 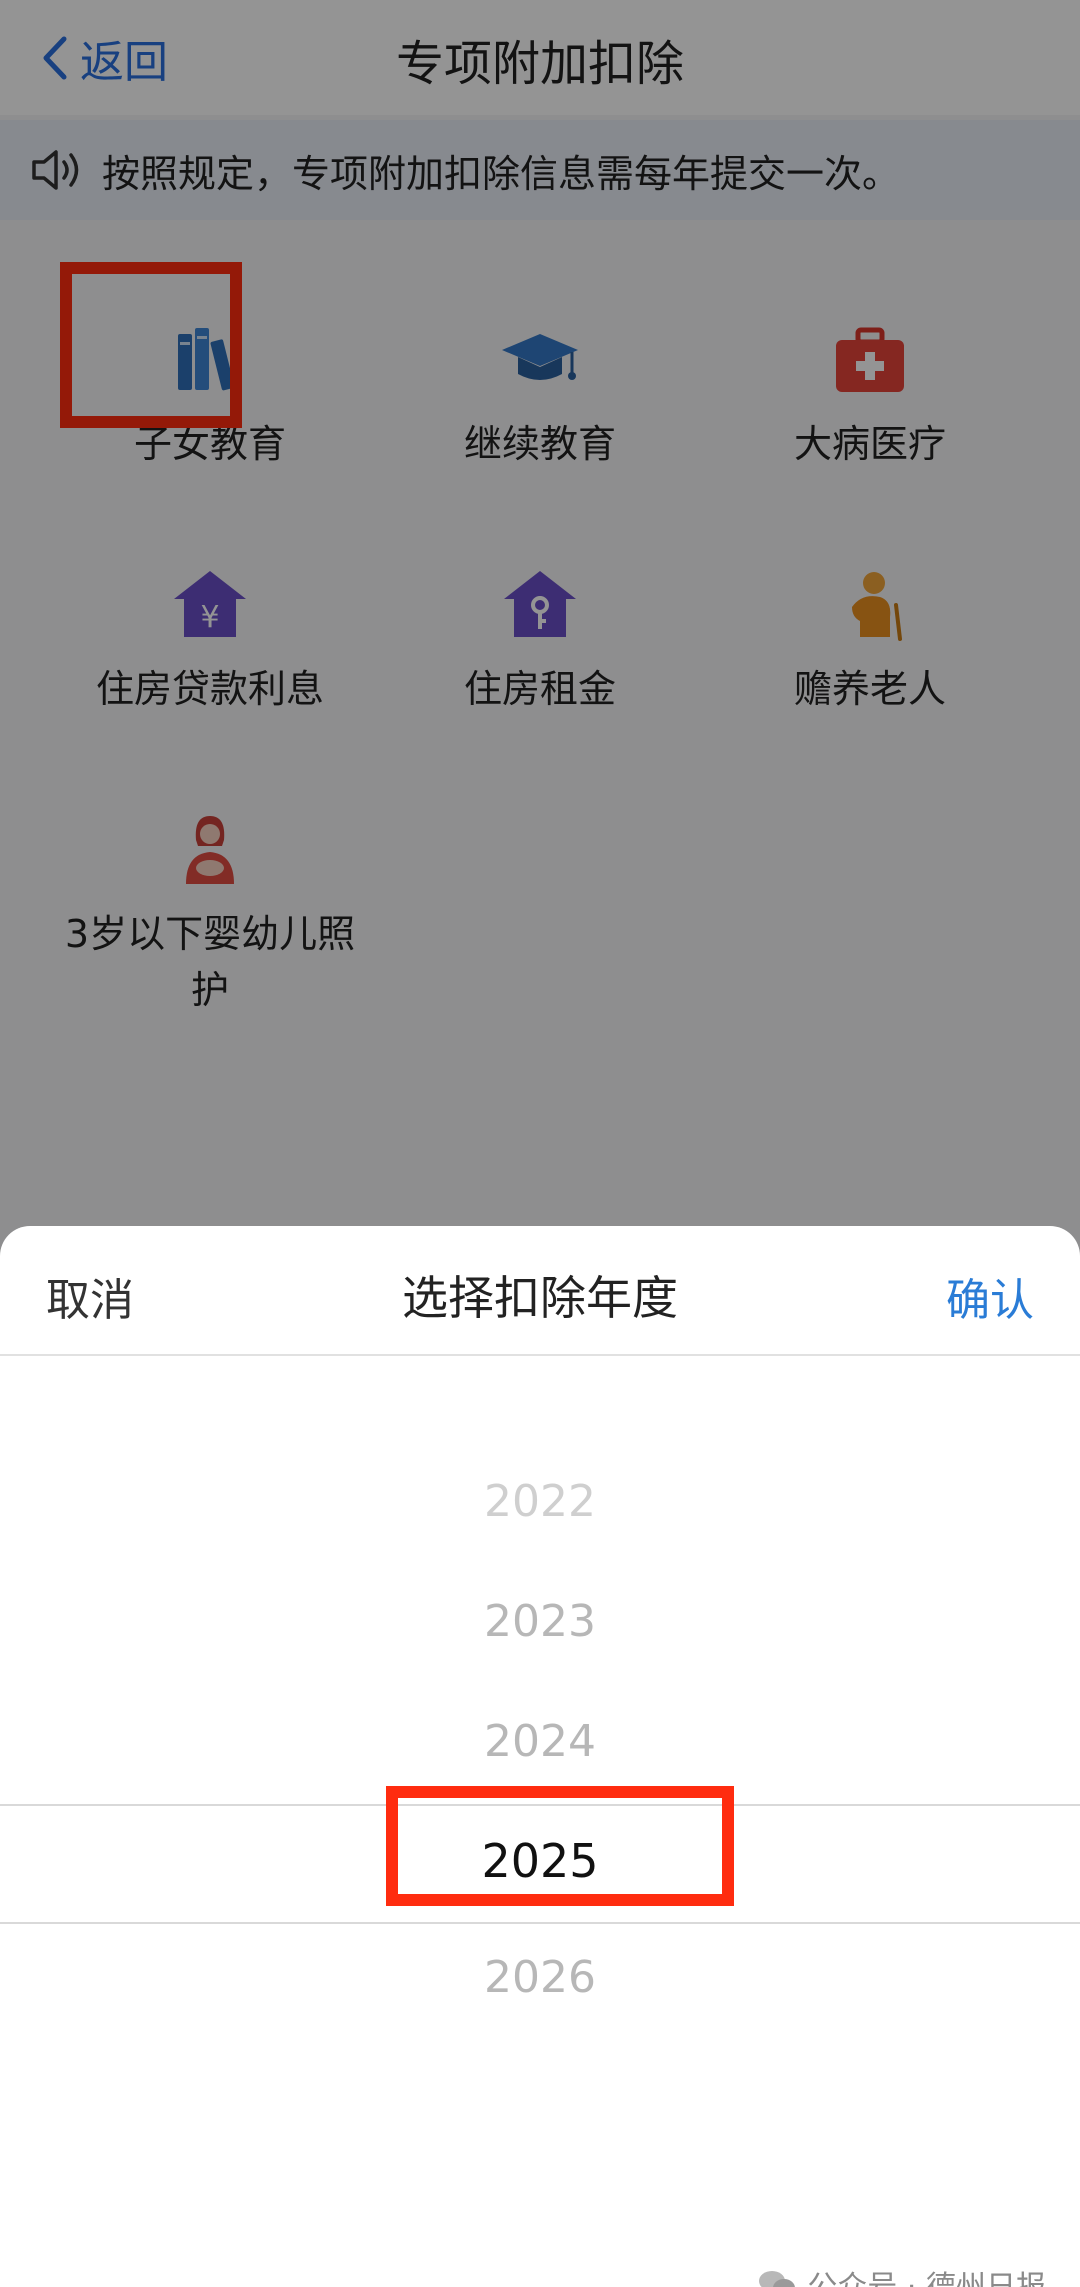 What do you see at coordinates (926, 2274) in the screenshot?
I see `watermark-text: 公众号 · 德州日报` at bounding box center [926, 2274].